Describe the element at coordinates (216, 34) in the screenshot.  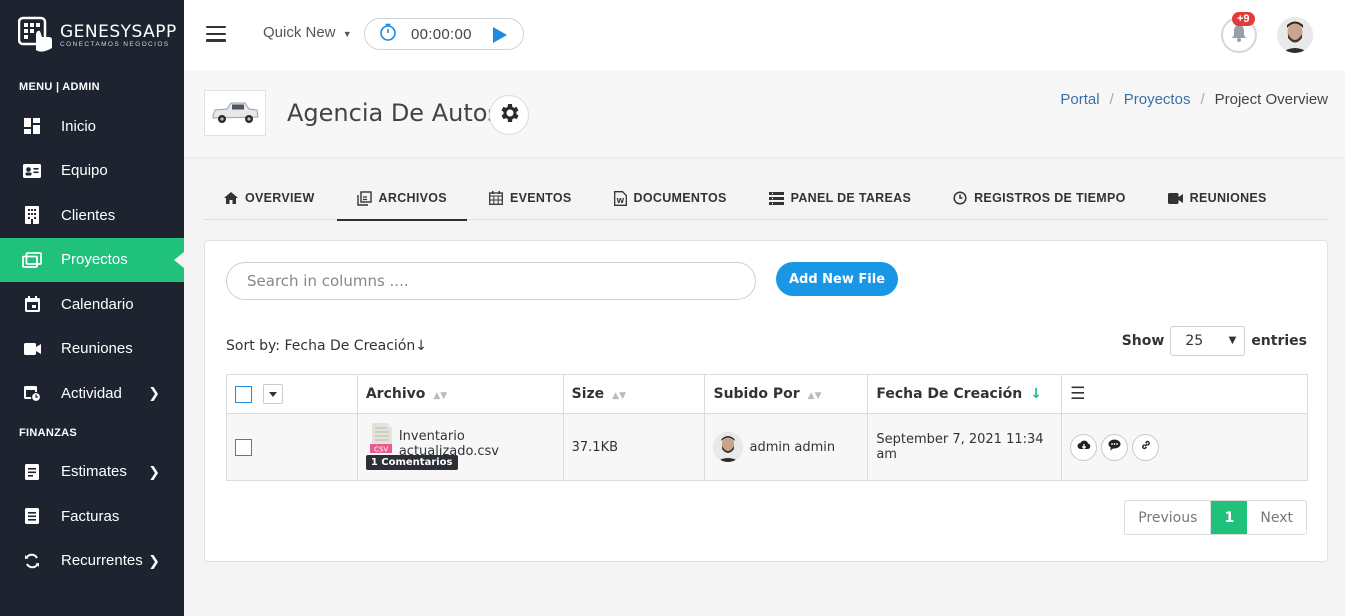
I see `menu-toggle-icon` at that location.